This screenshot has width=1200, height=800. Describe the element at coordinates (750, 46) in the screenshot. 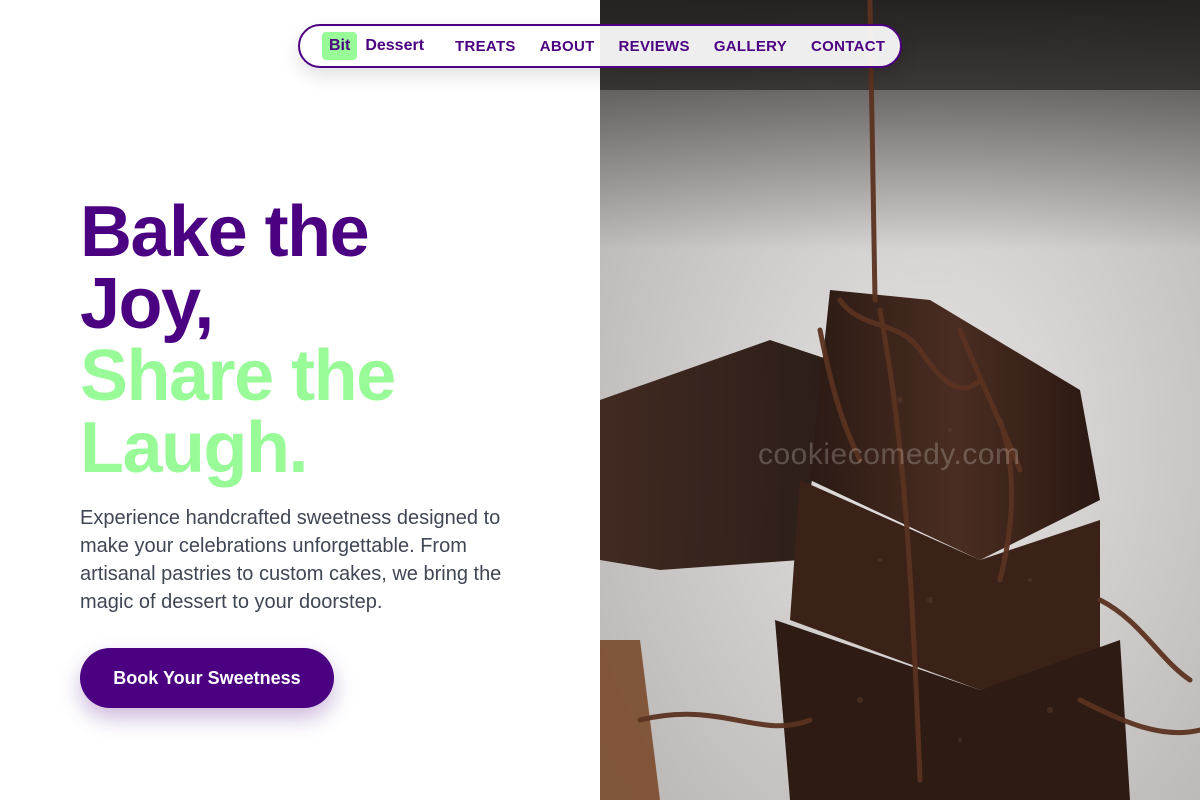

I see `nav-item-gallery: GALLERY` at that location.